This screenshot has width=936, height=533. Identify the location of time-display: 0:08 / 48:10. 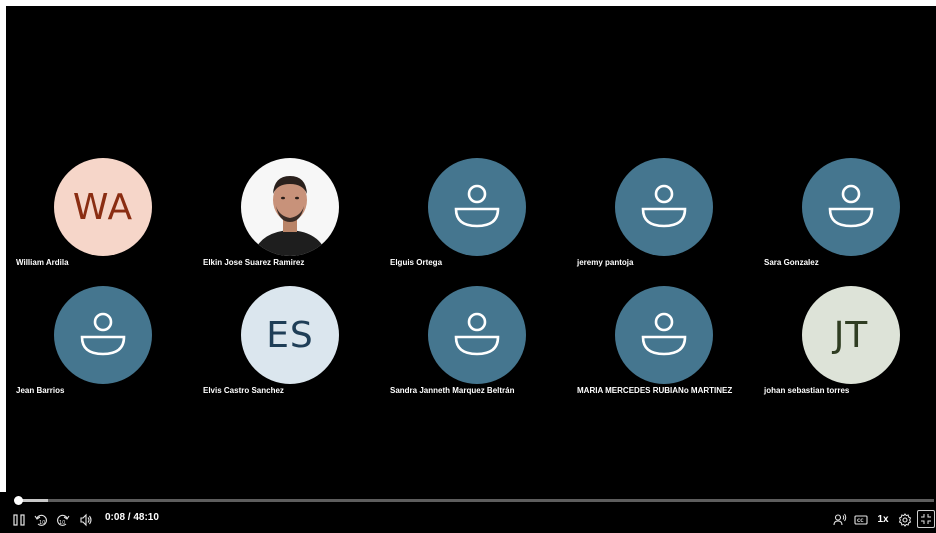
(132, 517).